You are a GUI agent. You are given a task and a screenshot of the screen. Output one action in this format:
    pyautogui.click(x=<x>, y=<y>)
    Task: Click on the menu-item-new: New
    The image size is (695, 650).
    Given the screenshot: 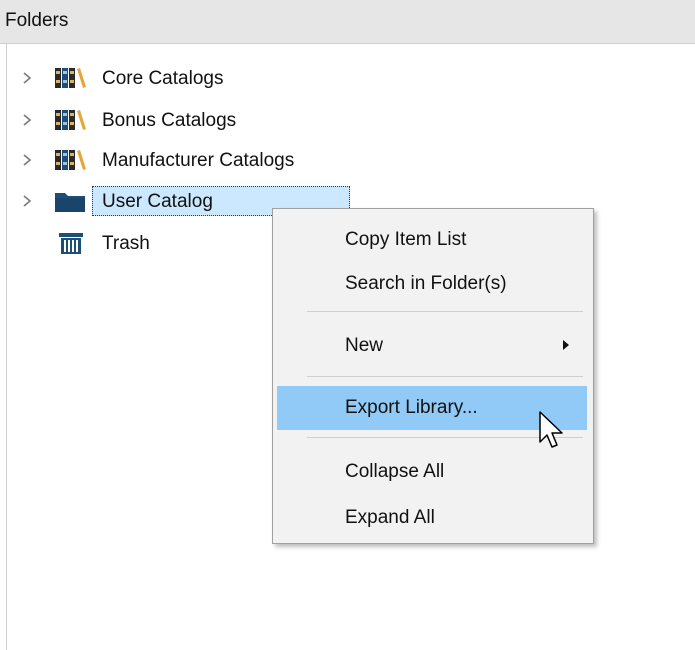 What is the action you would take?
    pyautogui.click(x=432, y=346)
    